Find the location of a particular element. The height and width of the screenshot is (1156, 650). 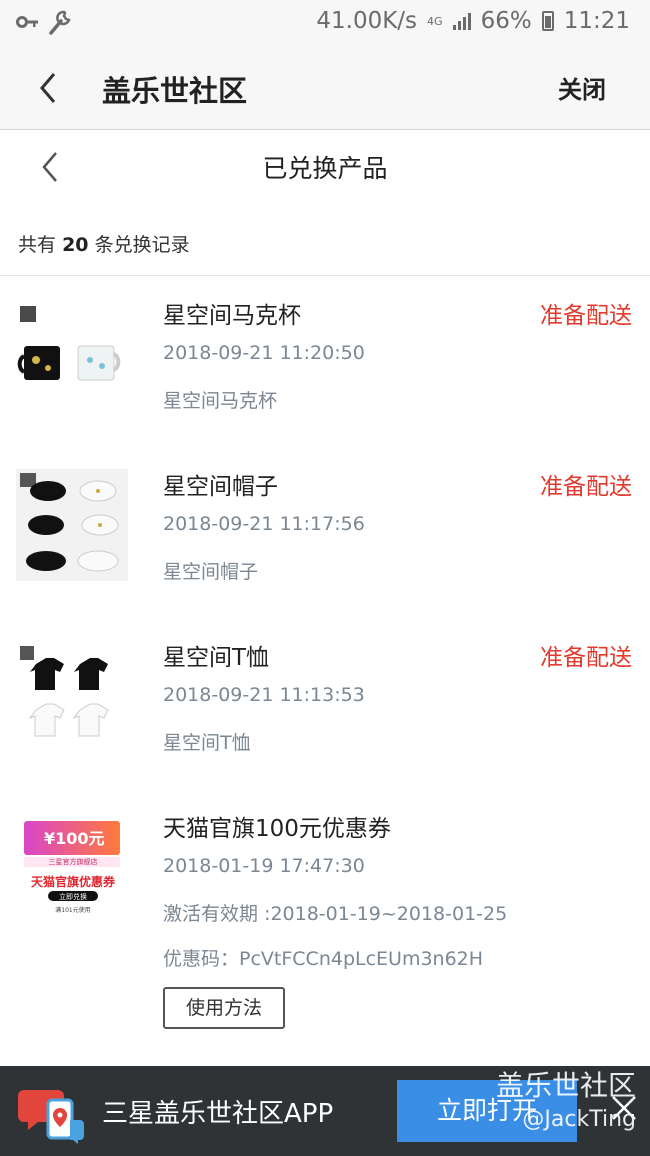

divider is located at coordinates (325, 275).